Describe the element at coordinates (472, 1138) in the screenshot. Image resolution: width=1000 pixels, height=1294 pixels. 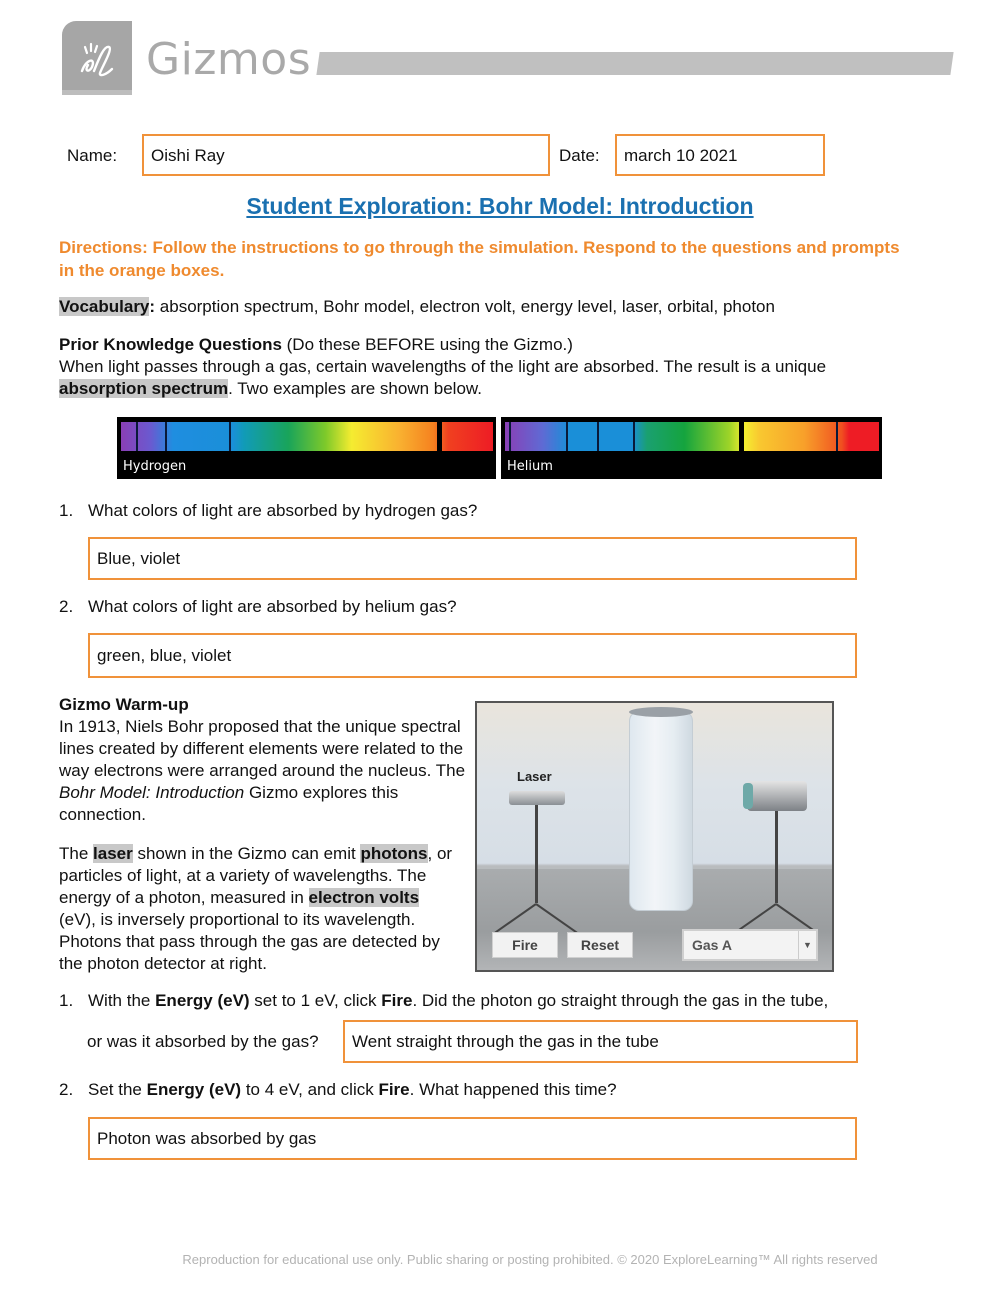
I see `warmup-answer-box-2: Photon was absorbed by gas` at that location.